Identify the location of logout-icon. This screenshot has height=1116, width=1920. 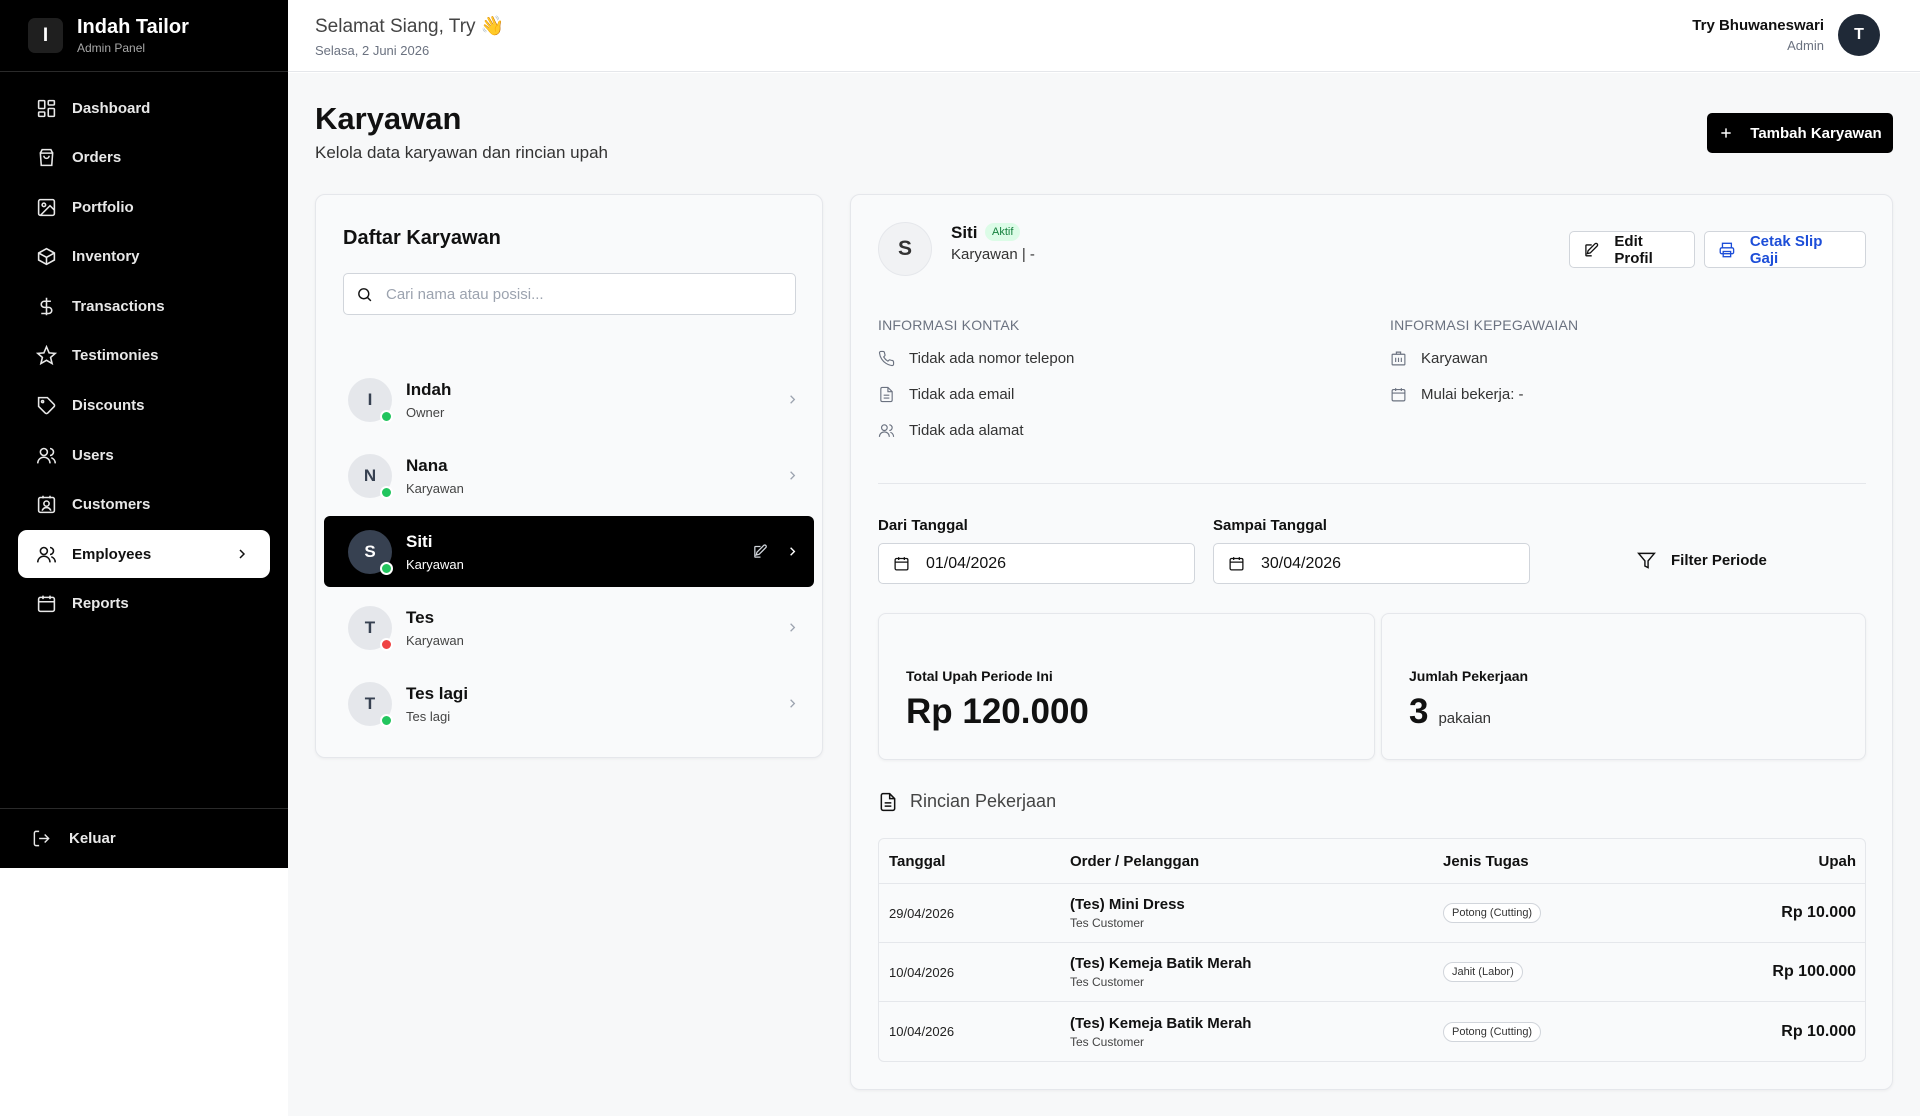
(41, 838).